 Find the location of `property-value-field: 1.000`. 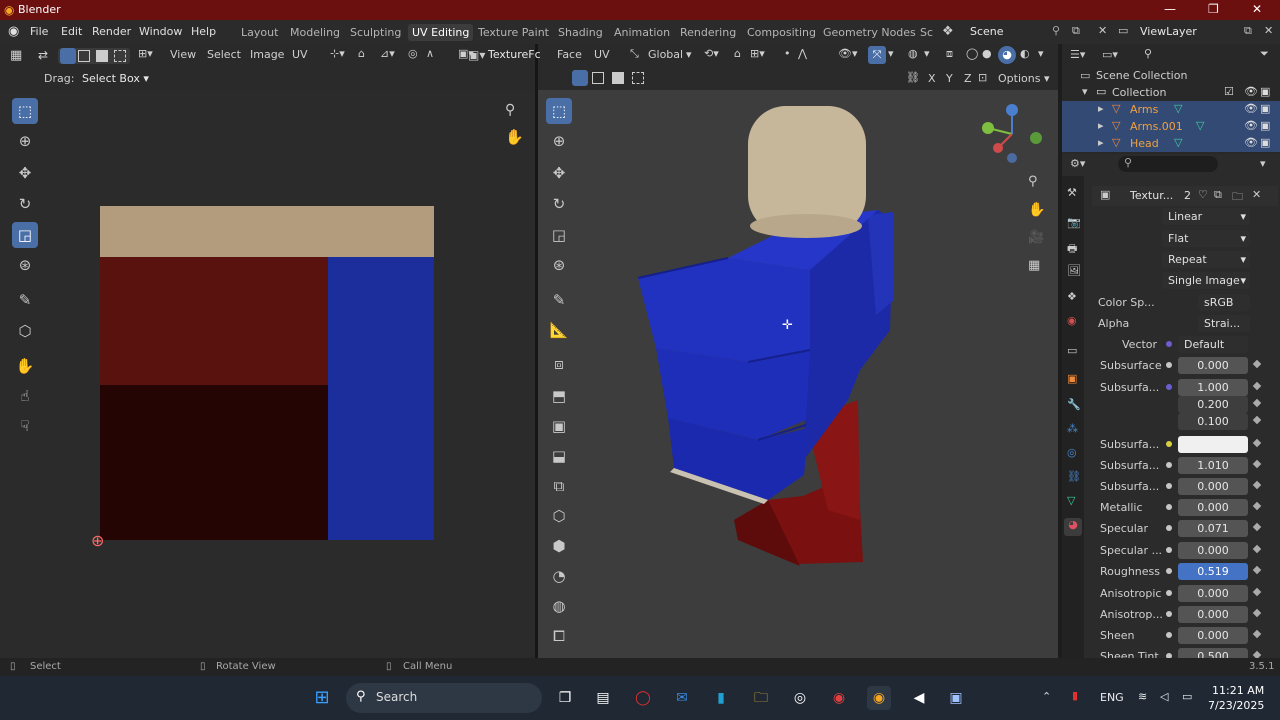

property-value-field: 1.000 is located at coordinates (1213, 387).